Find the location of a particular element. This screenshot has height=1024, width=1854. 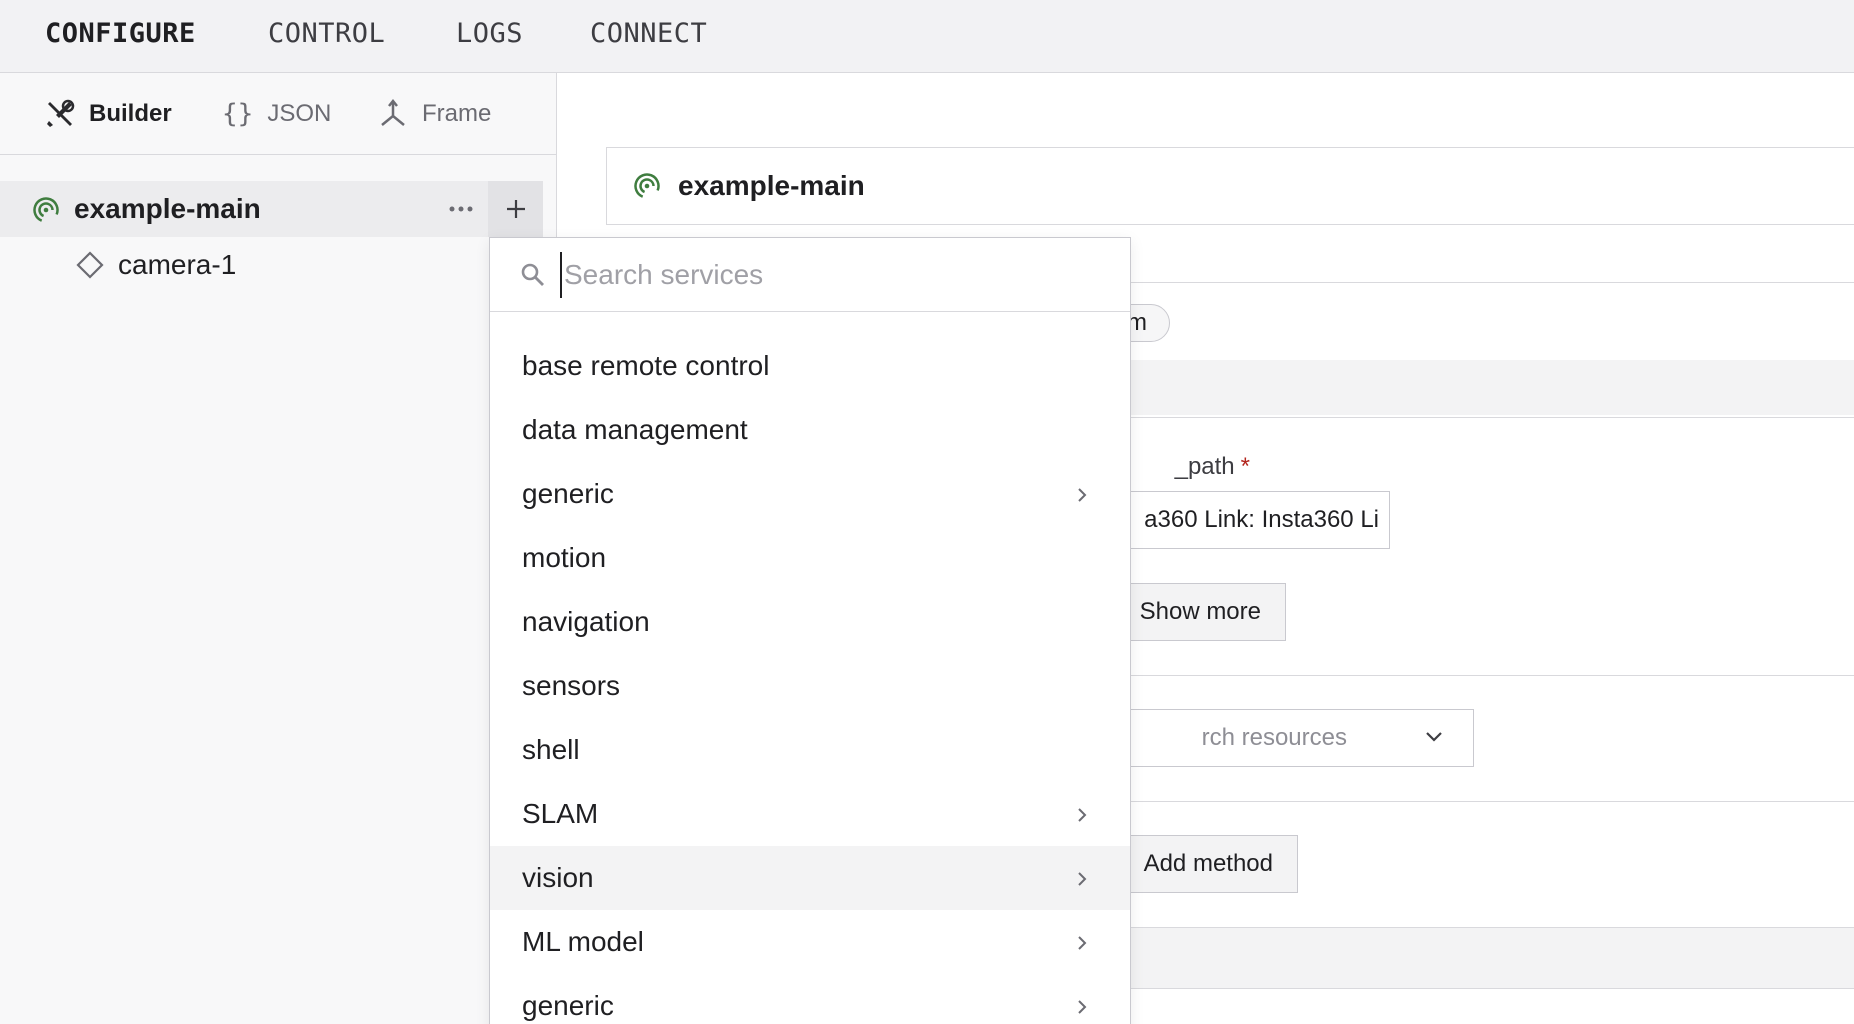

service-option-label: sensors is located at coordinates (571, 685).